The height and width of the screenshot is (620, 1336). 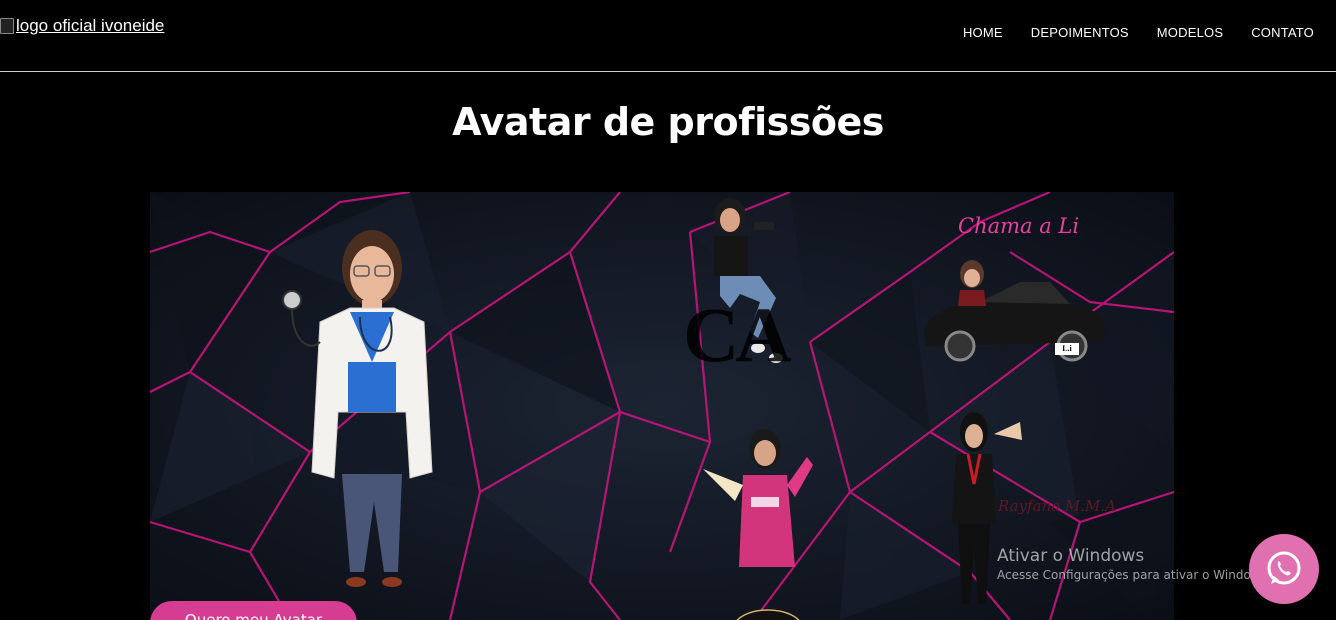 I want to click on nav-contato-link: CONTATO, so click(x=1282, y=32).